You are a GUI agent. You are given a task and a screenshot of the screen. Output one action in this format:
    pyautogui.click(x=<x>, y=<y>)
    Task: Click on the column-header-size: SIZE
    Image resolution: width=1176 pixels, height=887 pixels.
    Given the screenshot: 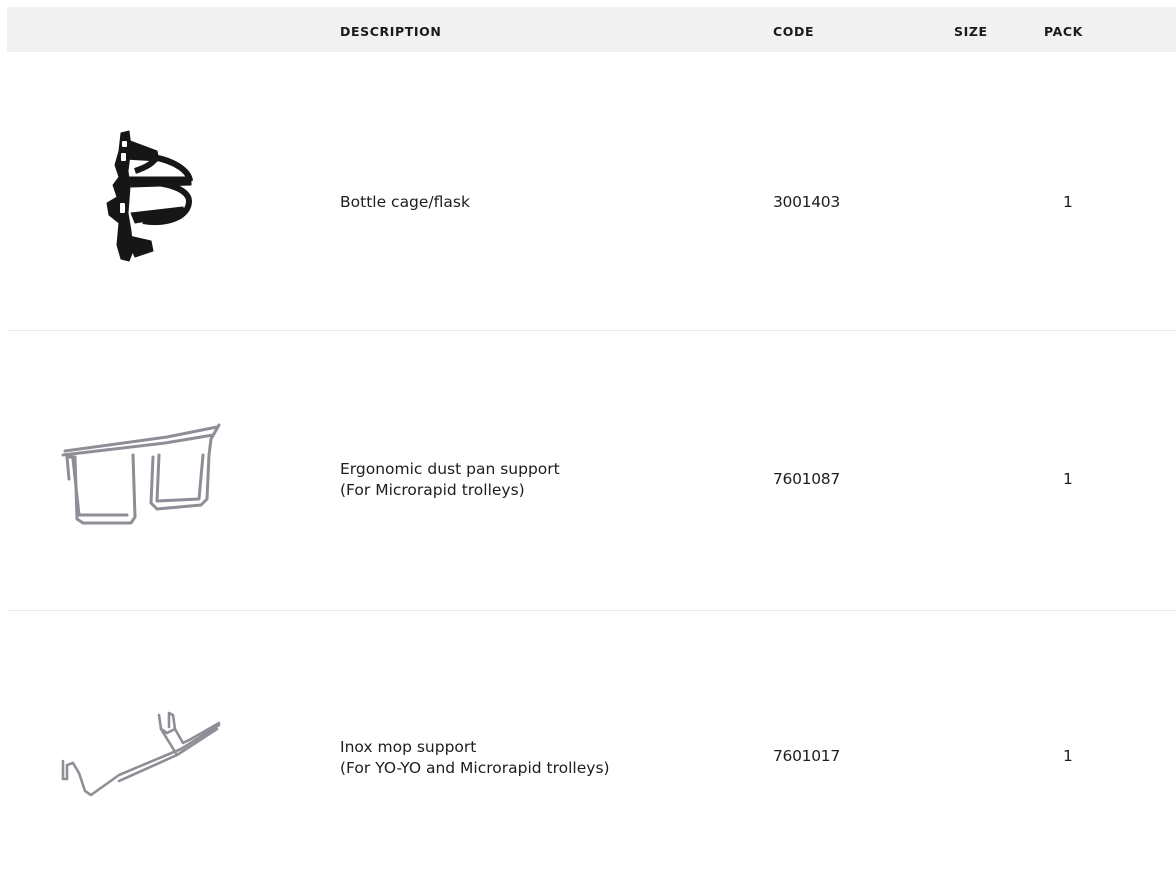 What is the action you would take?
    pyautogui.click(x=971, y=31)
    